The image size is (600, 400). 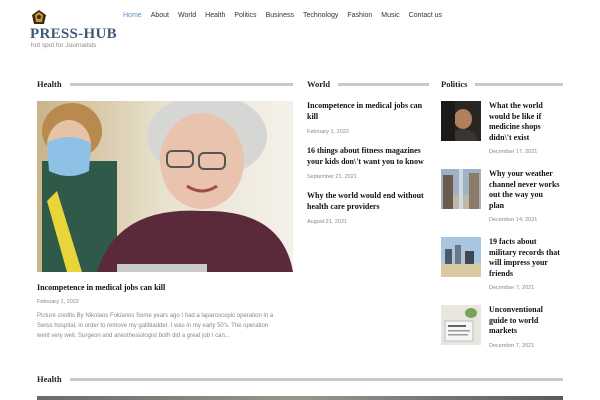 I want to click on title-line: What the world, so click(x=516, y=105).